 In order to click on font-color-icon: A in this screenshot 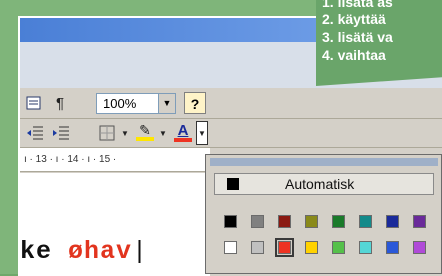, I will do `click(183, 130)`.